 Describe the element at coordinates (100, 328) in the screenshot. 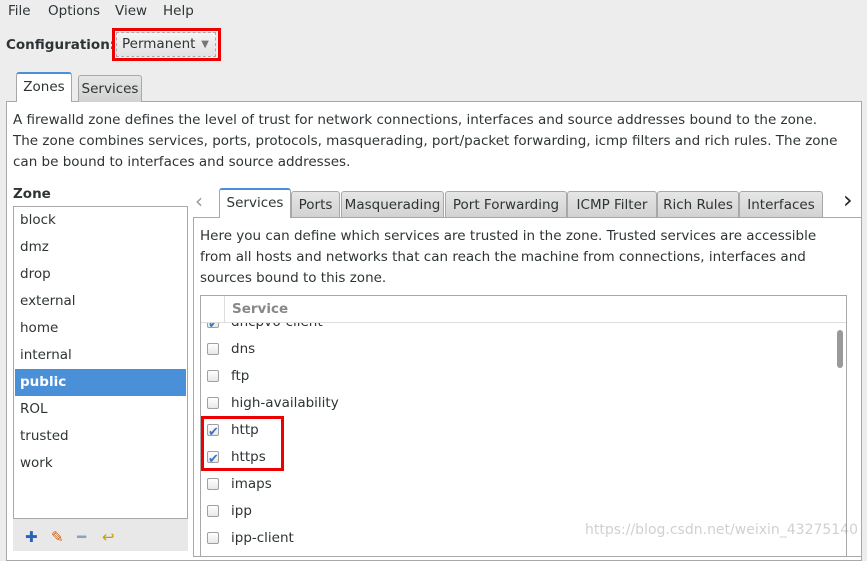

I see `zone-item-home: home` at that location.